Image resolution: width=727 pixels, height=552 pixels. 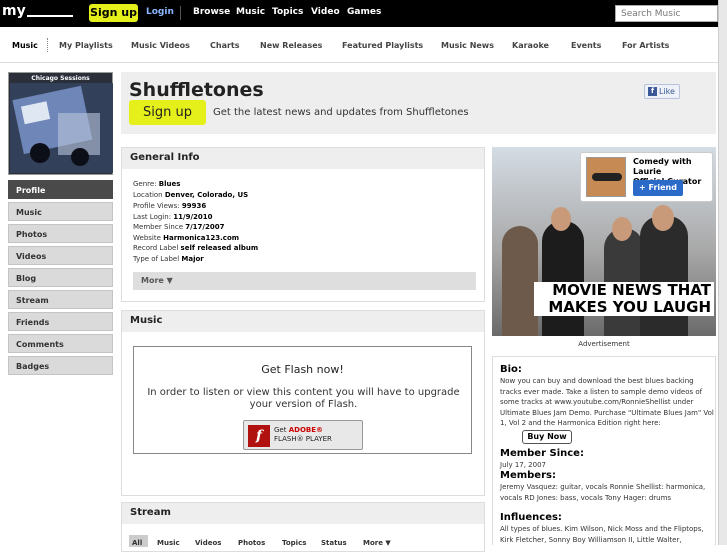 What do you see at coordinates (652, 91) in the screenshot?
I see `facebook-icon: f` at bounding box center [652, 91].